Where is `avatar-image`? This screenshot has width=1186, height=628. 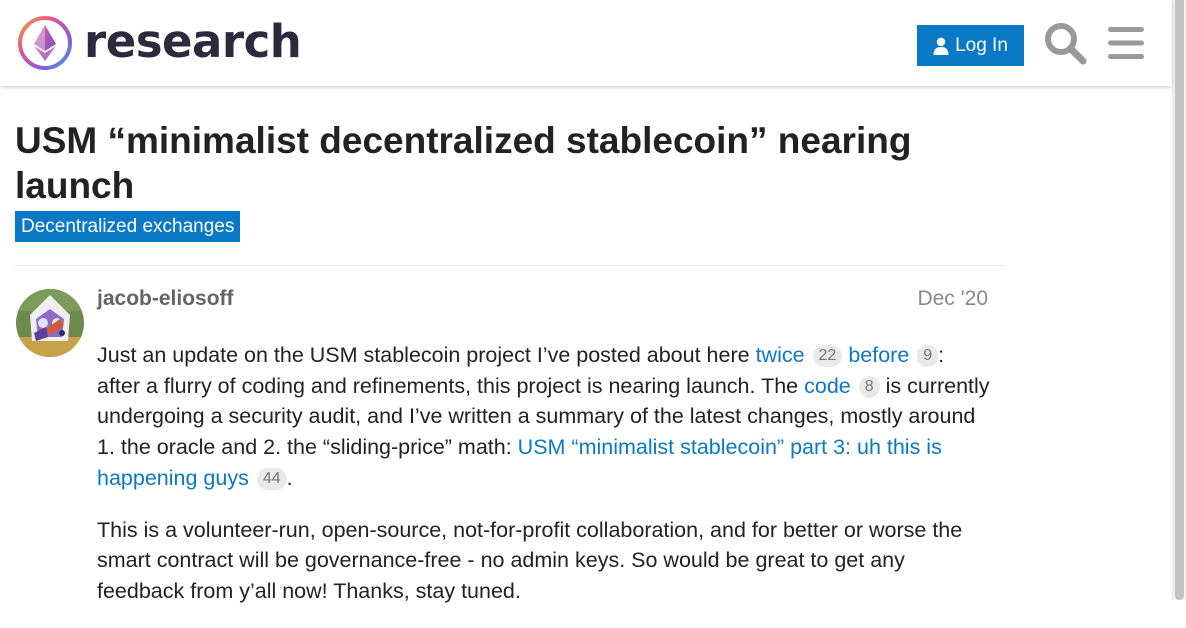 avatar-image is located at coordinates (50, 323).